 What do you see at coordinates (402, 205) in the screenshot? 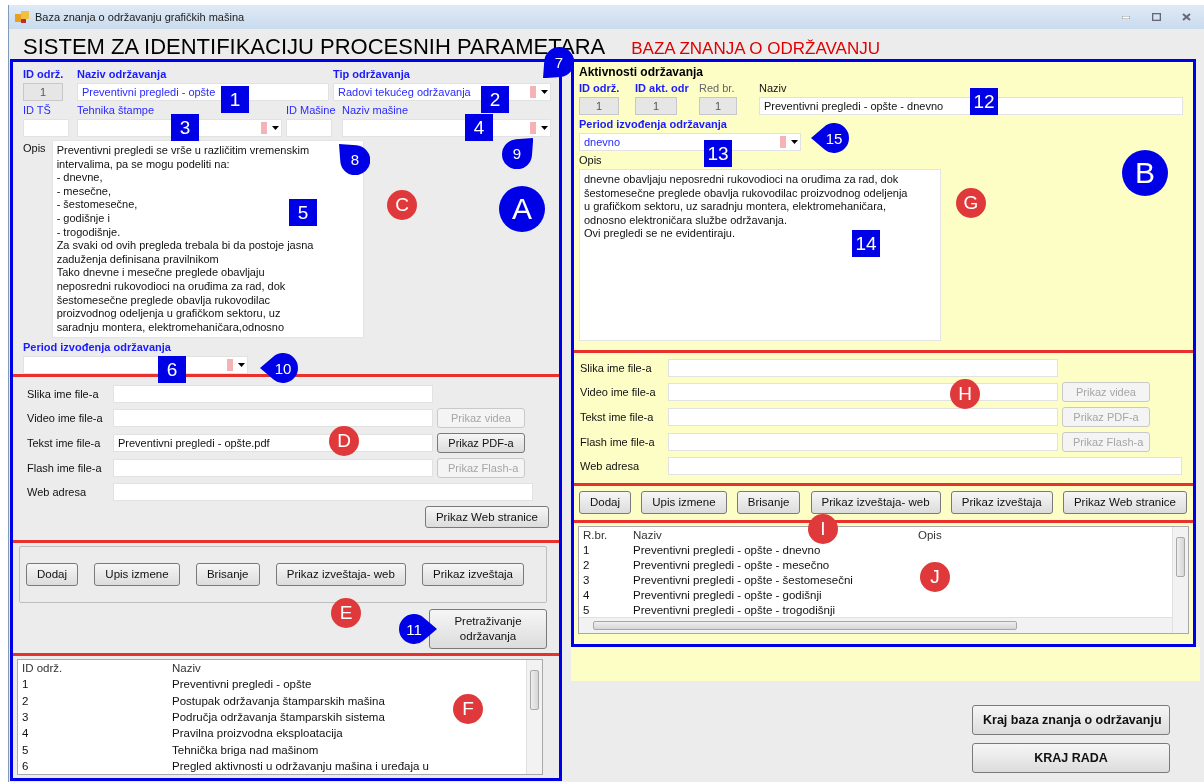
I see `callout-letter: C` at bounding box center [402, 205].